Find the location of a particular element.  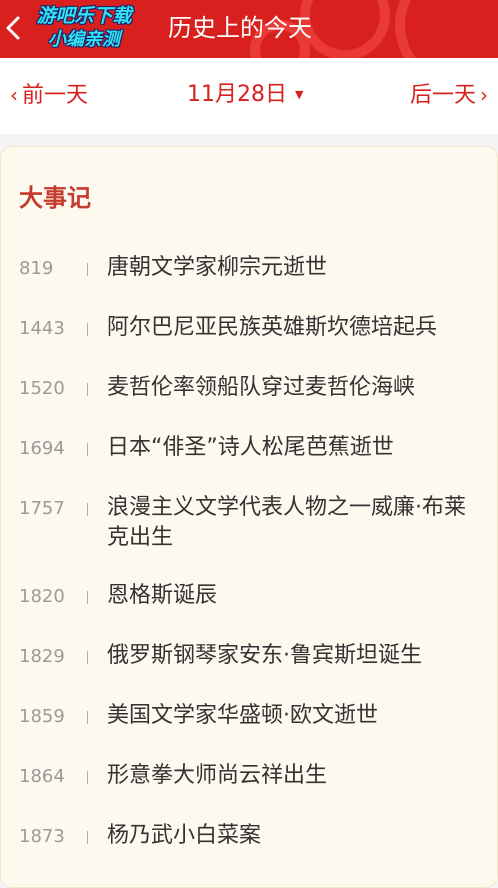

watermark-logo: 游吧乐下载 小编亲测 is located at coordinates (84, 30).